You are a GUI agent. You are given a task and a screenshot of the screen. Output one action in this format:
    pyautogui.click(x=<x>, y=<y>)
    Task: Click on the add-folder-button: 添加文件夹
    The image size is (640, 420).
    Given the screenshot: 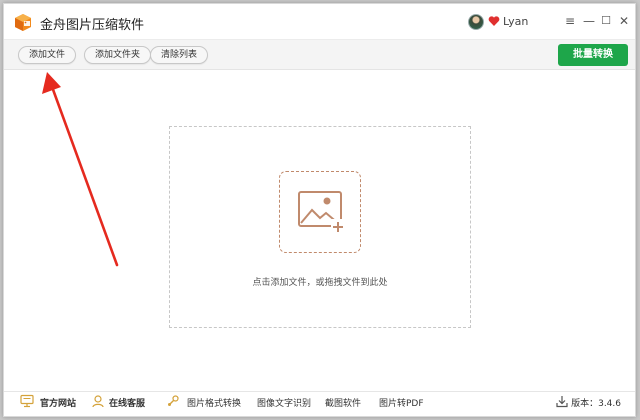 What is the action you would take?
    pyautogui.click(x=117, y=55)
    